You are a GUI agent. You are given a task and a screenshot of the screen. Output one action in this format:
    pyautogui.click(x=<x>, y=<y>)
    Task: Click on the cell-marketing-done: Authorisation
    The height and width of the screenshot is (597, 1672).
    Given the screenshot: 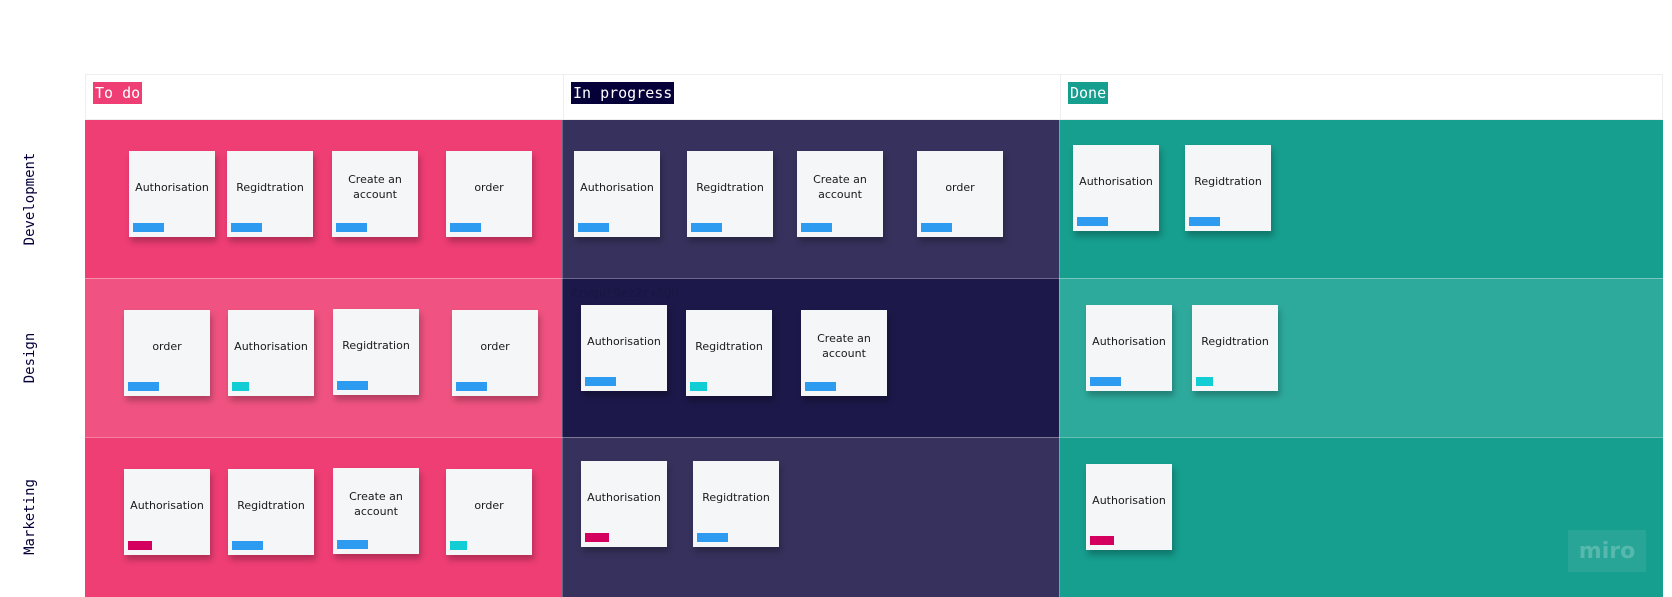 What is the action you would take?
    pyautogui.click(x=1361, y=517)
    